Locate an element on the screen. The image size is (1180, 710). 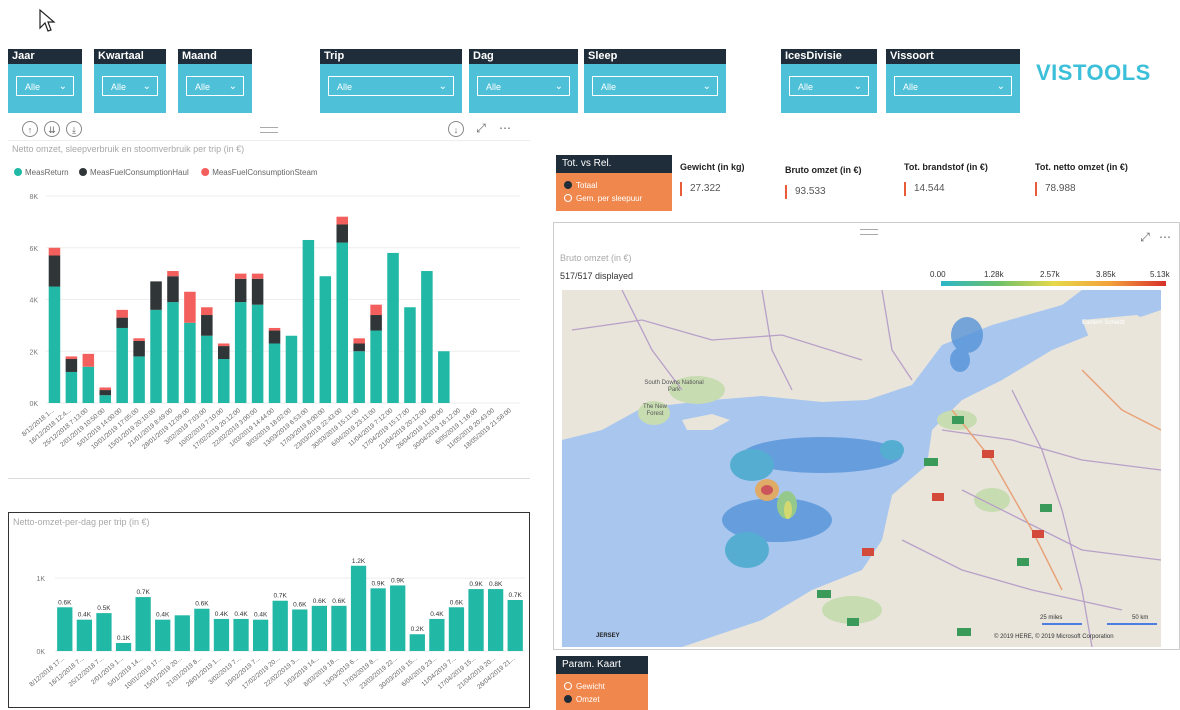
radio-selected-icon is located at coordinates (568, 185).